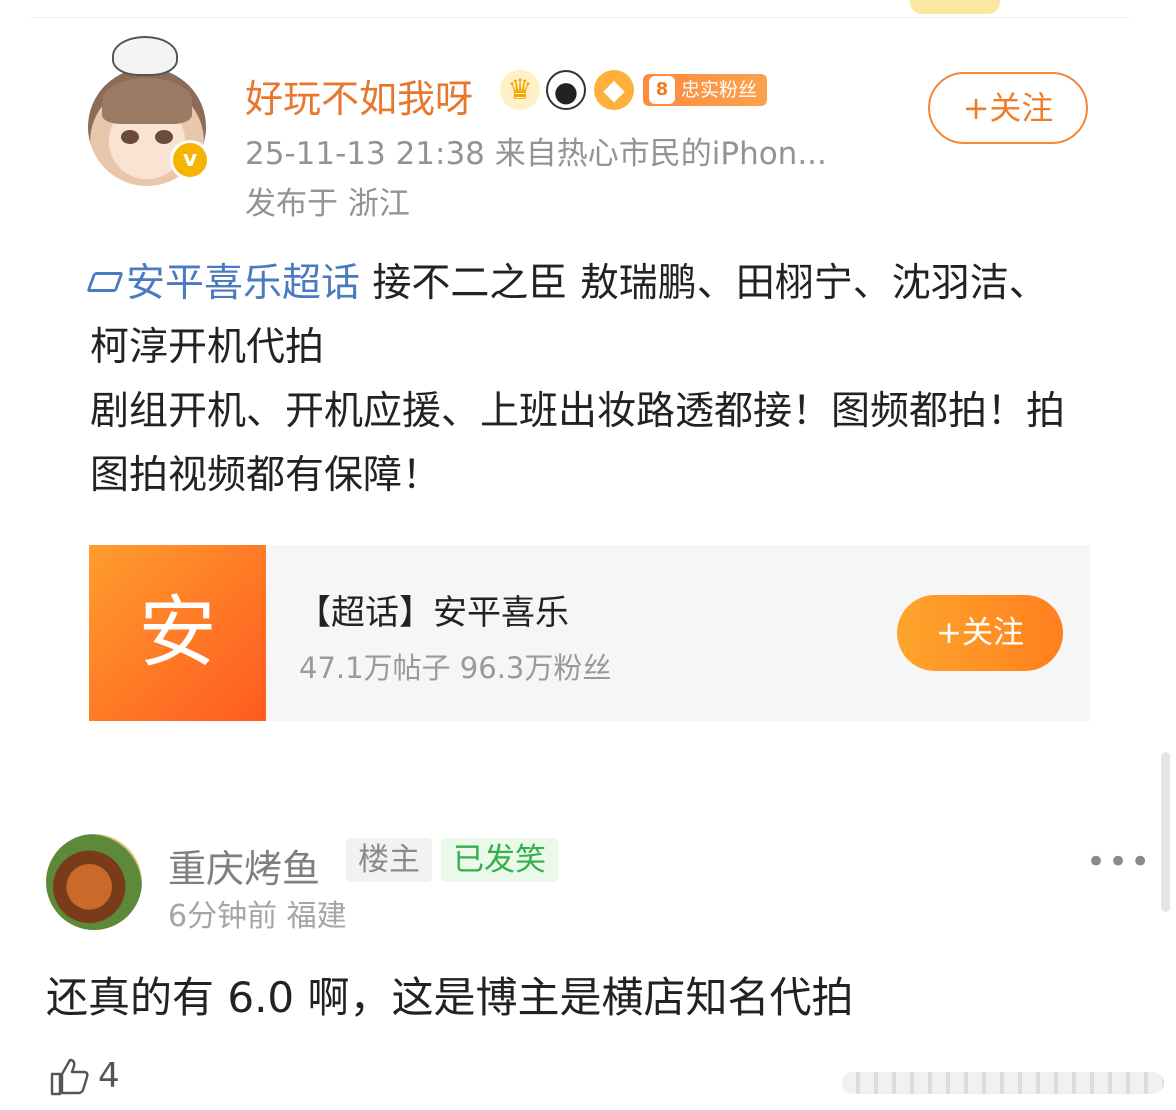  What do you see at coordinates (1008, 108) in the screenshot?
I see `follow-button: +关注` at bounding box center [1008, 108].